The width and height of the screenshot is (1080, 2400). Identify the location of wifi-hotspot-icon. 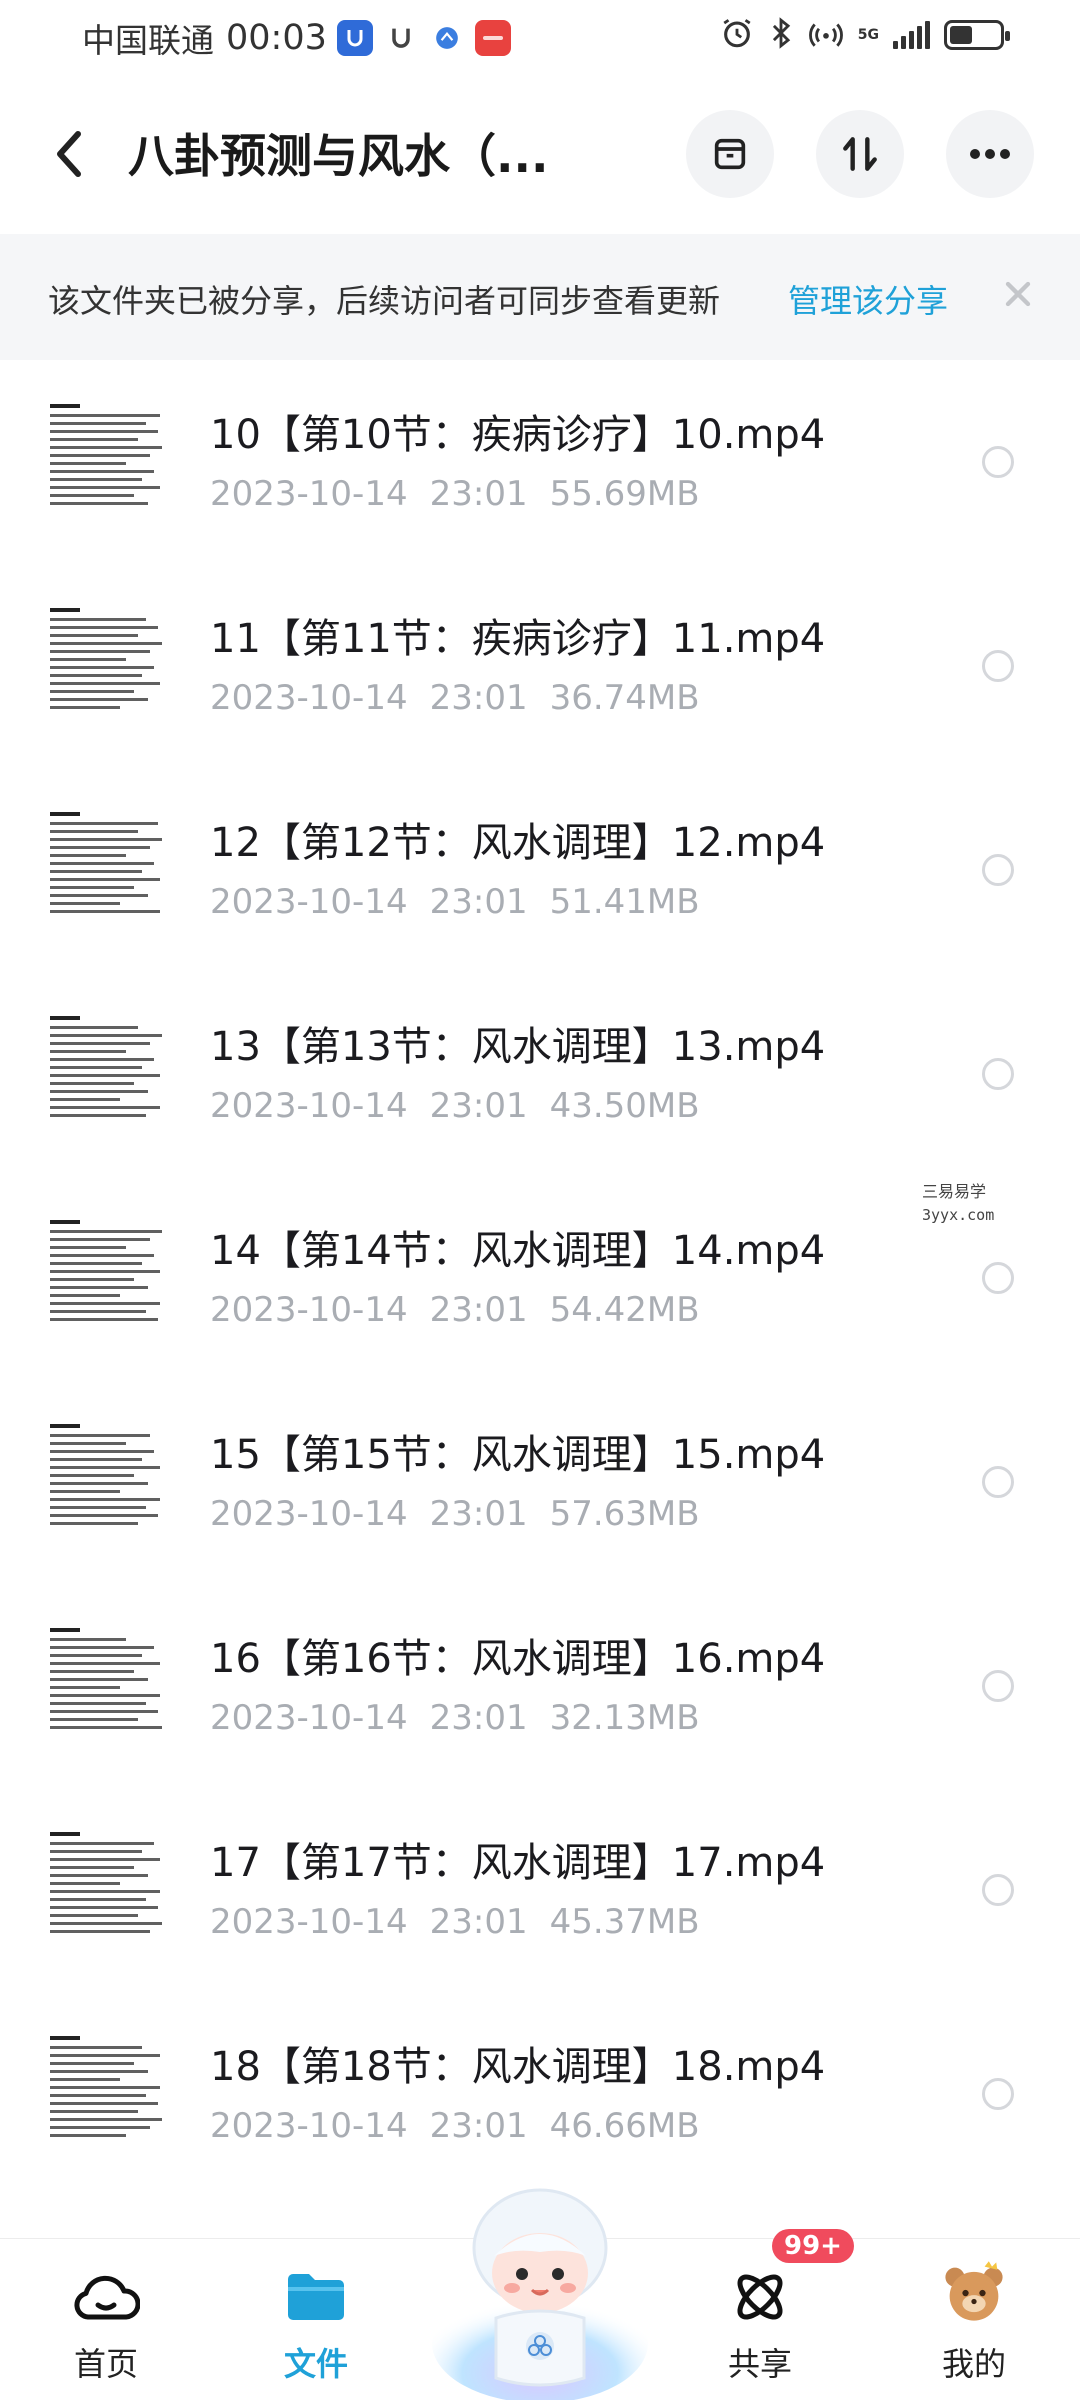
(826, 35).